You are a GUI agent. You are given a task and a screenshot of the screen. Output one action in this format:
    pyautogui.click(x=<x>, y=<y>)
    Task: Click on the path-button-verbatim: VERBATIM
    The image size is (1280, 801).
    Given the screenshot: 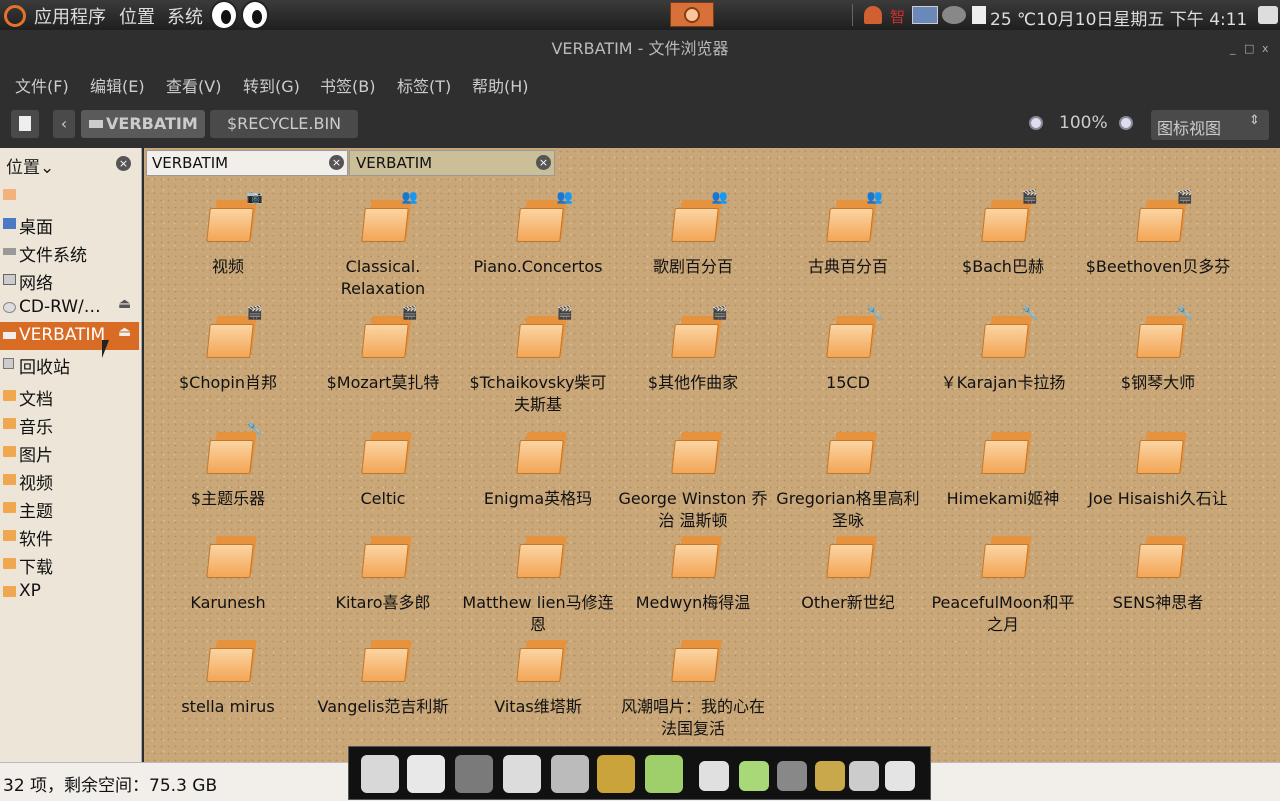 What is the action you would take?
    pyautogui.click(x=143, y=124)
    